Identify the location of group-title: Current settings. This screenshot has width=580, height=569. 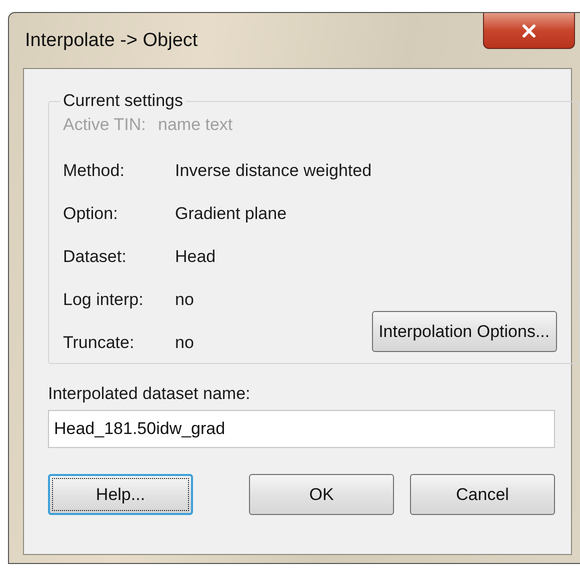
(123, 101).